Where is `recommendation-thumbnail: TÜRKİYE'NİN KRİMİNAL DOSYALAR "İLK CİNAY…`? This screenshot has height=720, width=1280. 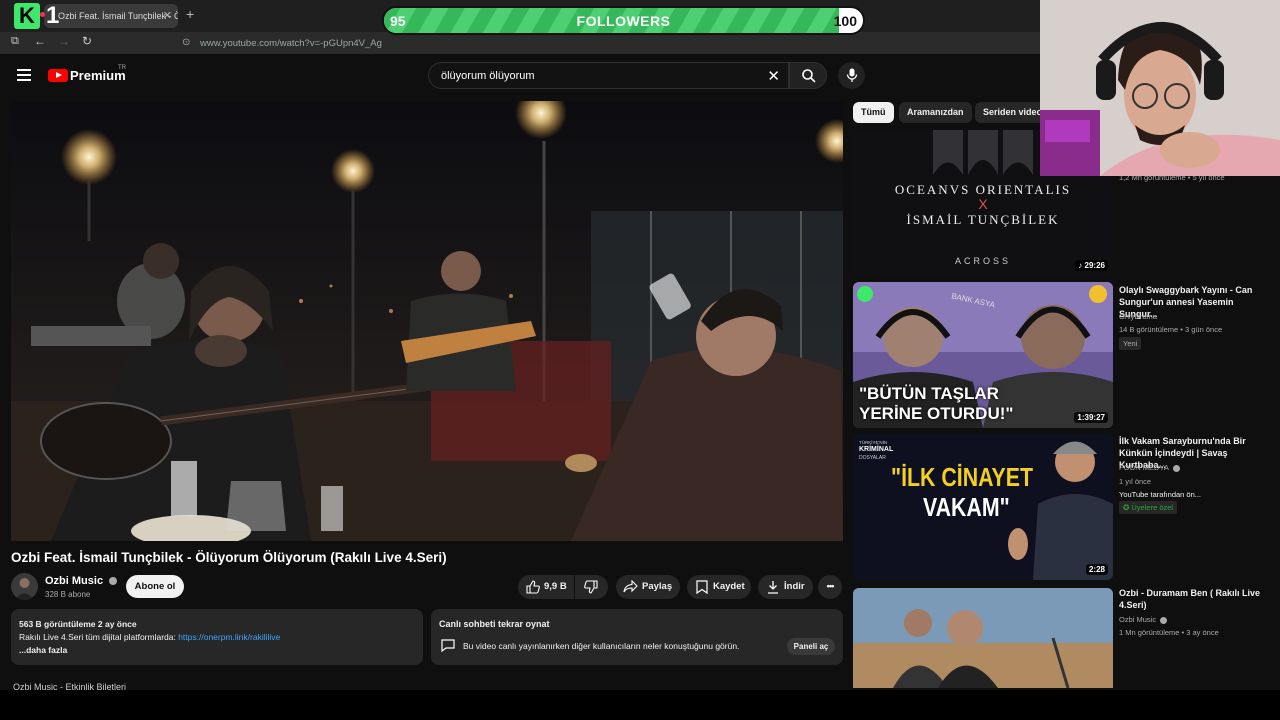
recommendation-thumbnail: TÜRKİYE'NİN KRİMİNAL DOSYALAR "İLK CİNAY… is located at coordinates (983, 507).